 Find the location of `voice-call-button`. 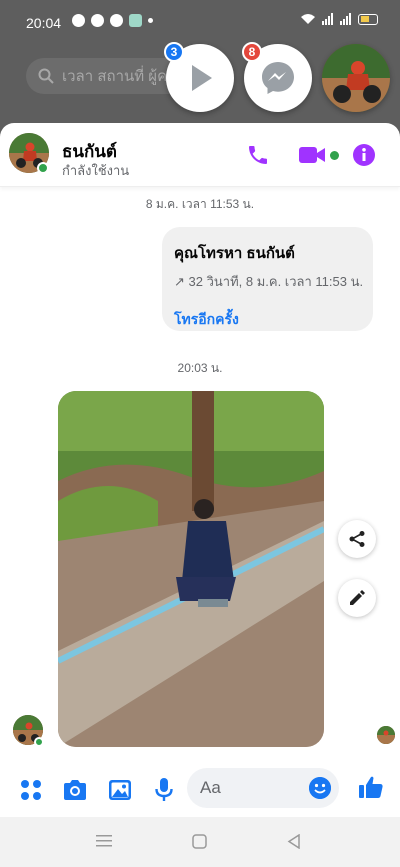

voice-call-button is located at coordinates (258, 155).